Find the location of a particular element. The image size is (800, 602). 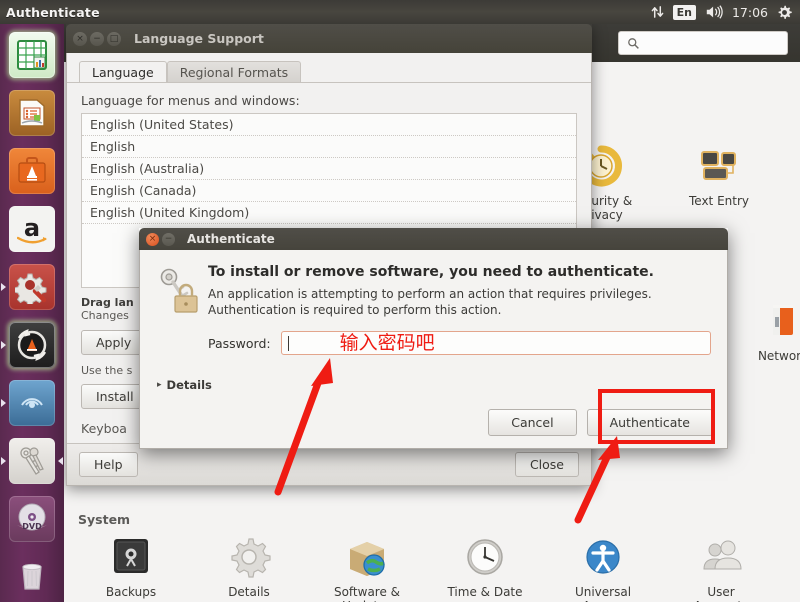

chevron-right-icon: ▸ is located at coordinates (159, 385).